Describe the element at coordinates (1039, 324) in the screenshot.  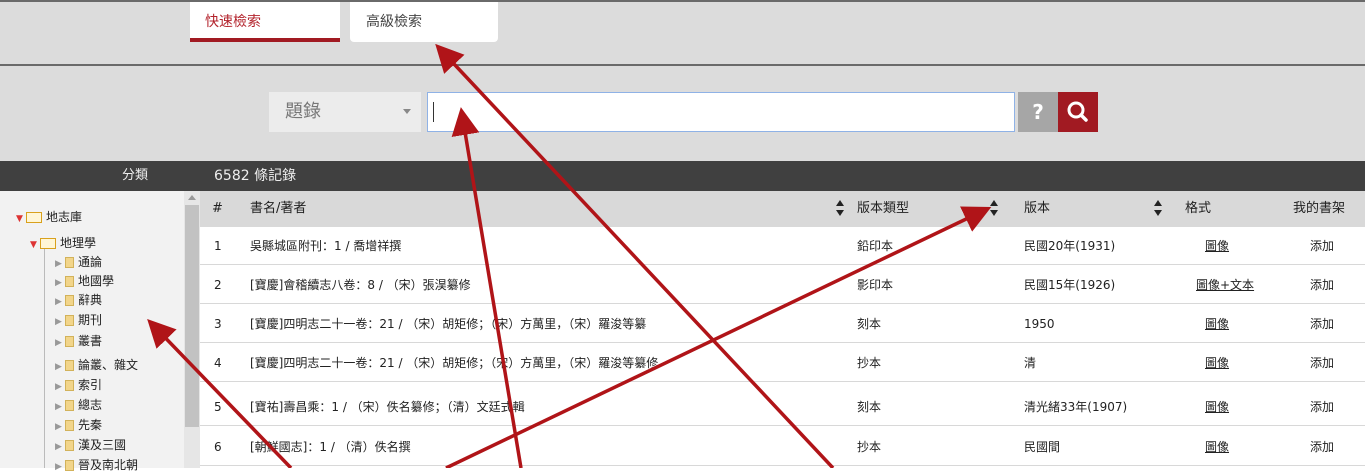
I see `row-edition: 1950` at that location.